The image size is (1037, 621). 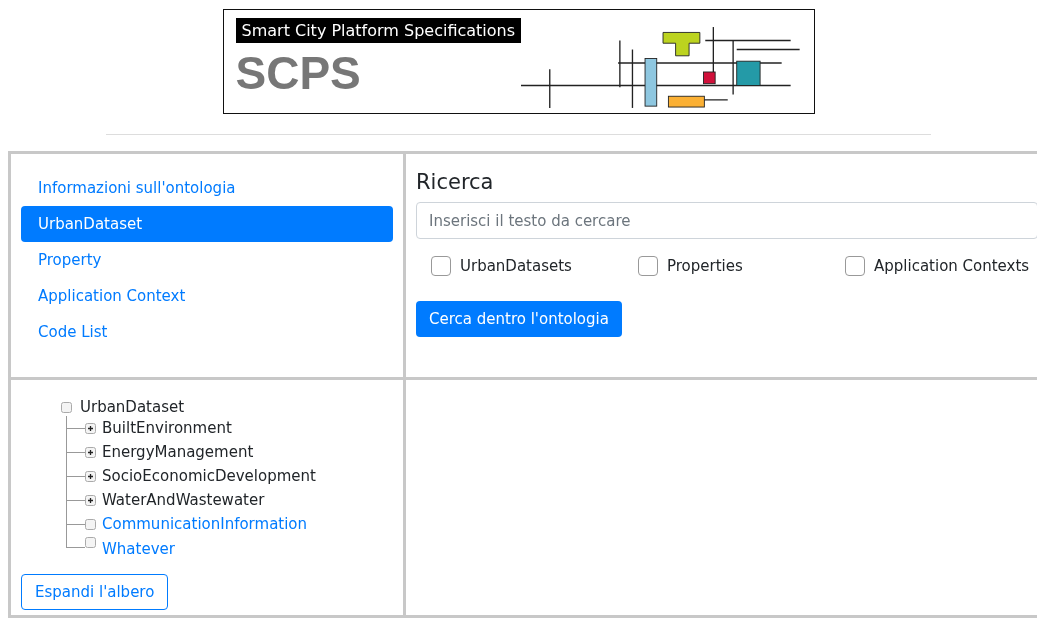 I want to click on nav-item: Property, so click(x=207, y=260).